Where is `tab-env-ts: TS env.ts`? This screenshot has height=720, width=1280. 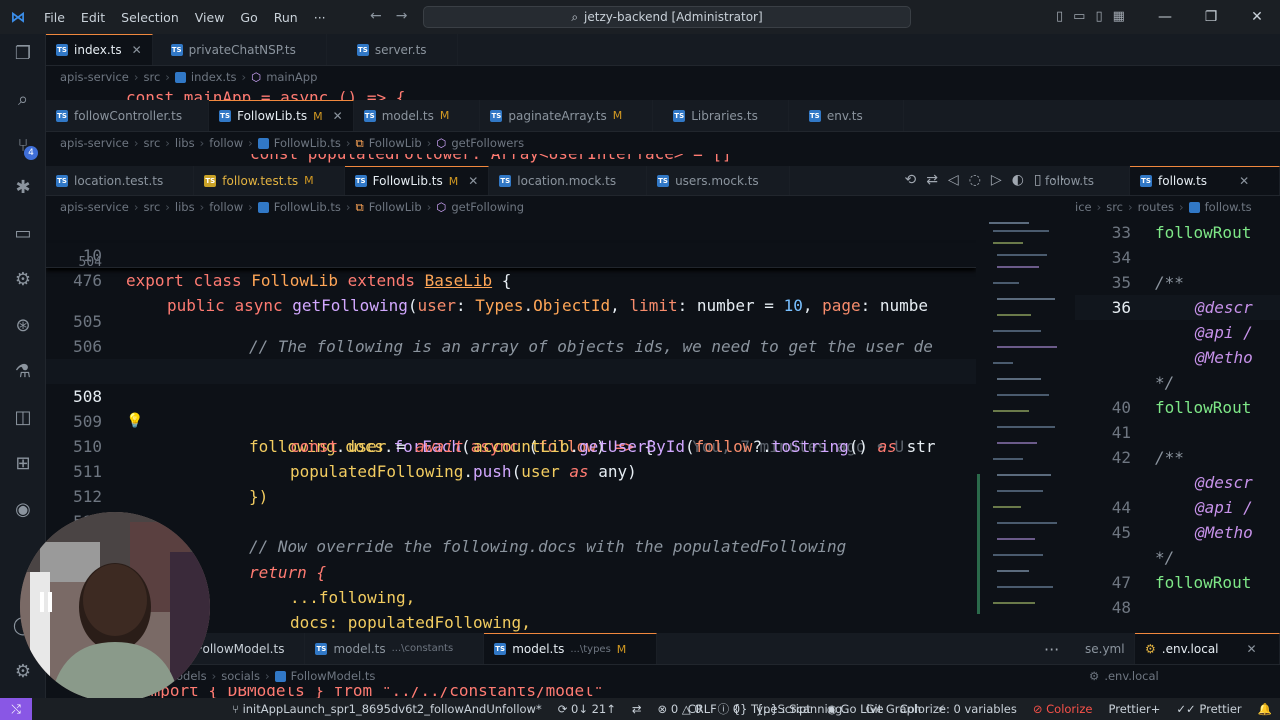 tab-env-ts: TS env.ts is located at coordinates (846, 115).